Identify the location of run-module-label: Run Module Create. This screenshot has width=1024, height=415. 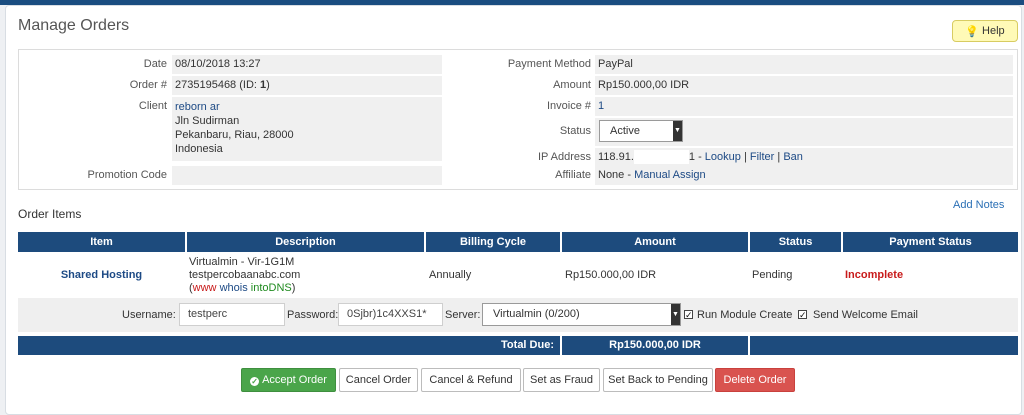
(745, 315).